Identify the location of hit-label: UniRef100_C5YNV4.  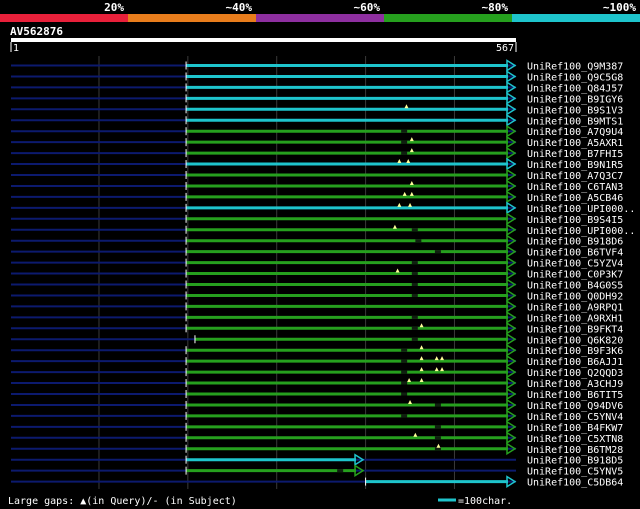
(575, 417).